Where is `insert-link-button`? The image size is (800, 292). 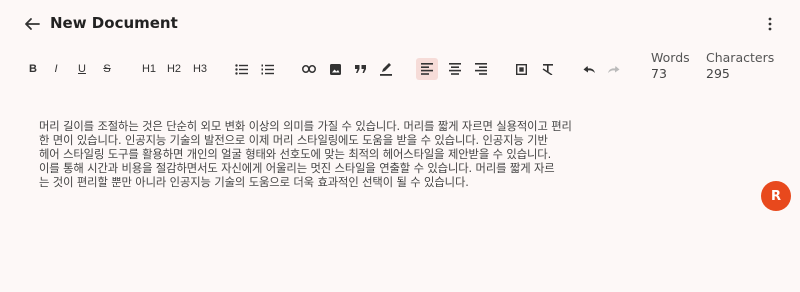 insert-link-button is located at coordinates (309, 69).